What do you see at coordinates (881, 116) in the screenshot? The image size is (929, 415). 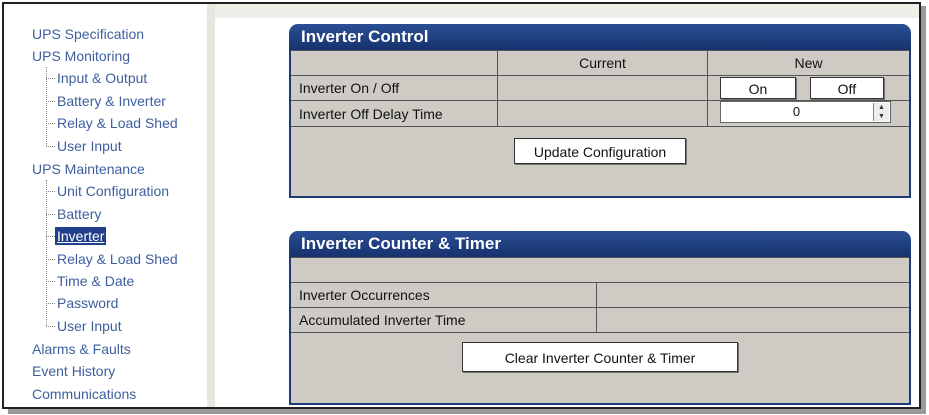 I see `stepper-down-icon: ▼` at bounding box center [881, 116].